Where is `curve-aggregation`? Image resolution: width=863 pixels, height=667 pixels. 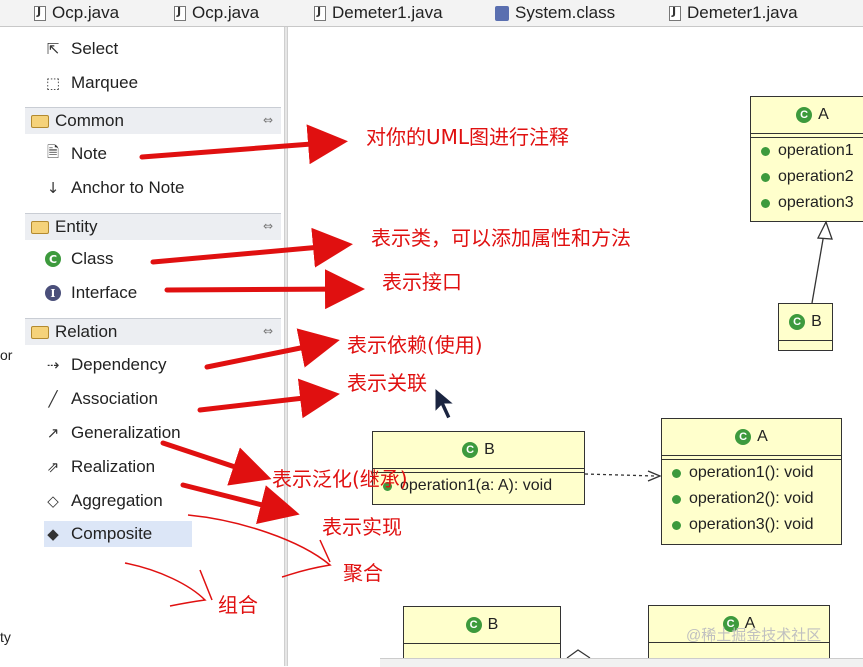
curve-aggregation is located at coordinates (259, 546).